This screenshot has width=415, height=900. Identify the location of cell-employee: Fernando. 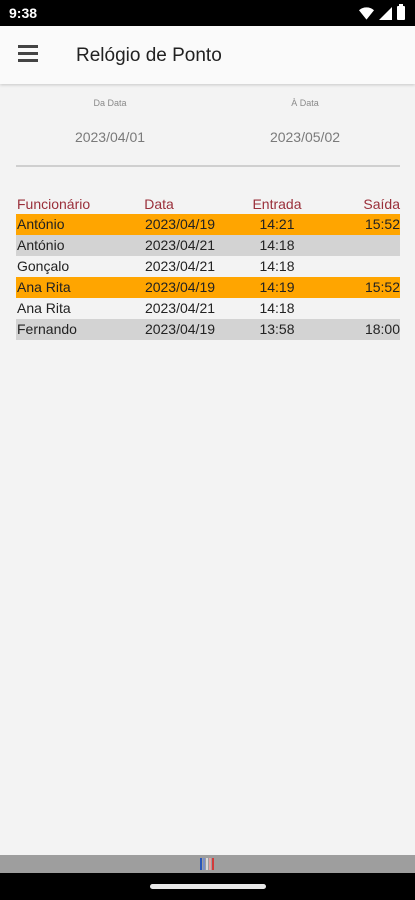
(47, 329).